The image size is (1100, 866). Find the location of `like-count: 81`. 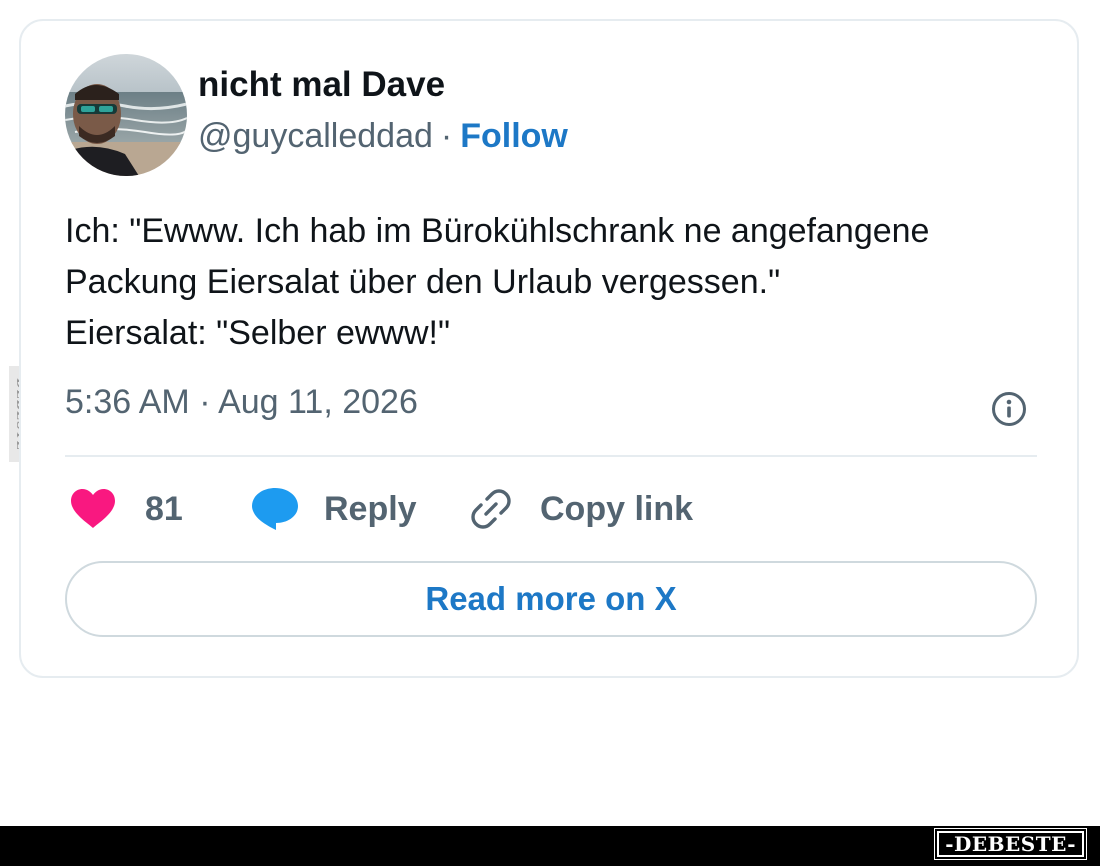

like-count: 81 is located at coordinates (164, 508).